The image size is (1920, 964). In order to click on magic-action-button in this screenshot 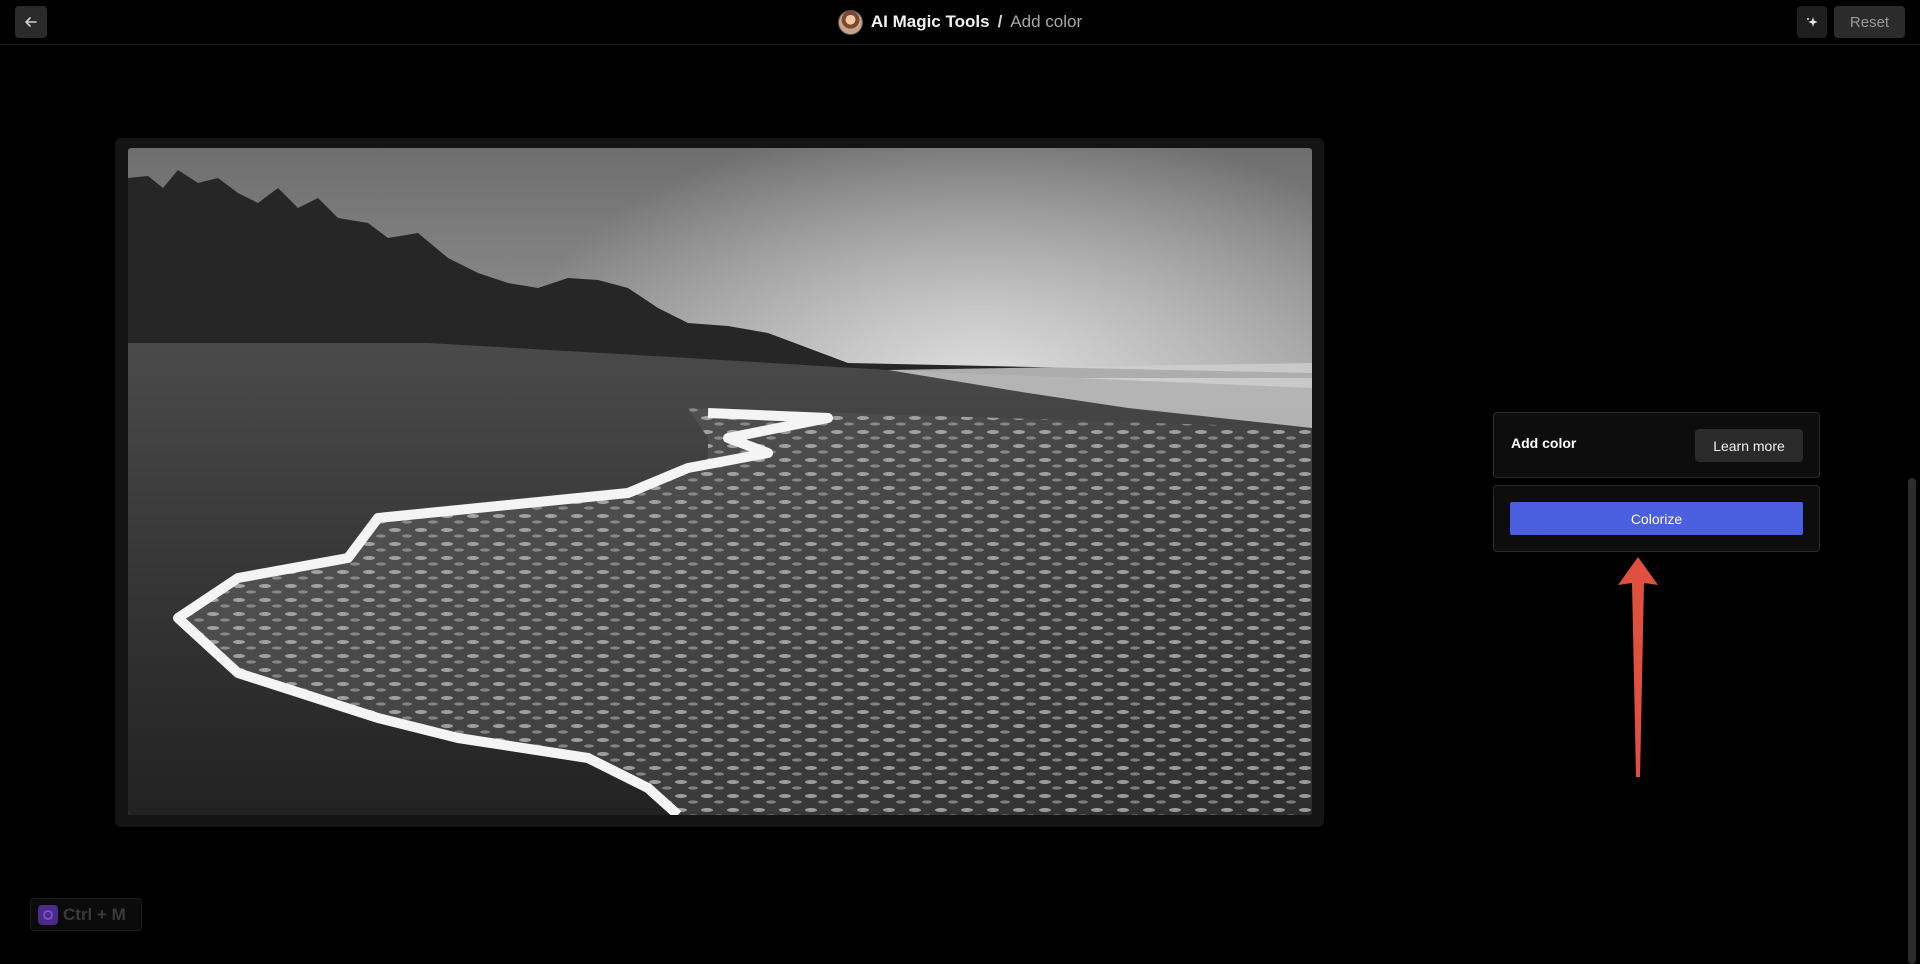, I will do `click(1812, 22)`.